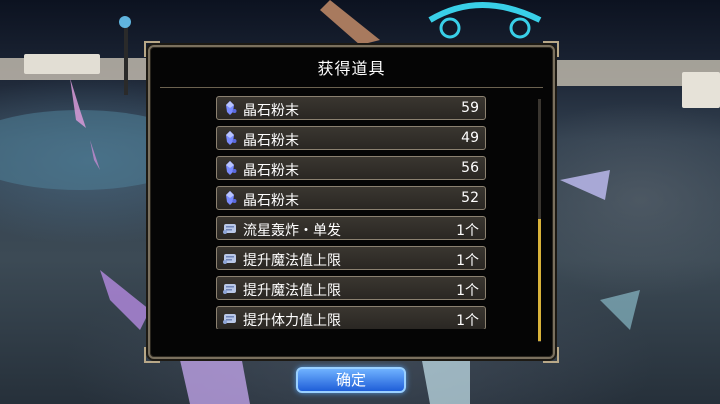 The image size is (720, 404). What do you see at coordinates (292, 231) in the screenshot?
I see `item-name: 流星轰炸・单发` at bounding box center [292, 231].